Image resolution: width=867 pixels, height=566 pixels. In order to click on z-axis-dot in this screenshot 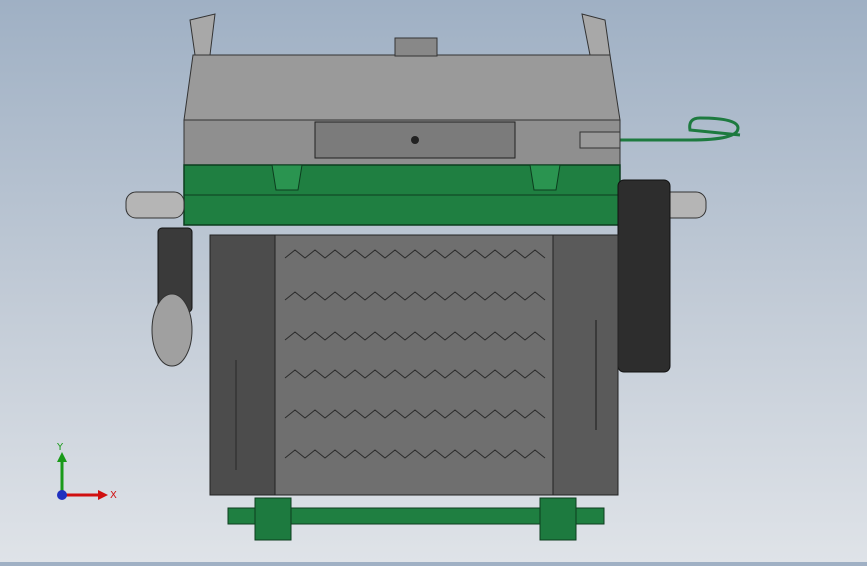, I will do `click(62, 495)`.